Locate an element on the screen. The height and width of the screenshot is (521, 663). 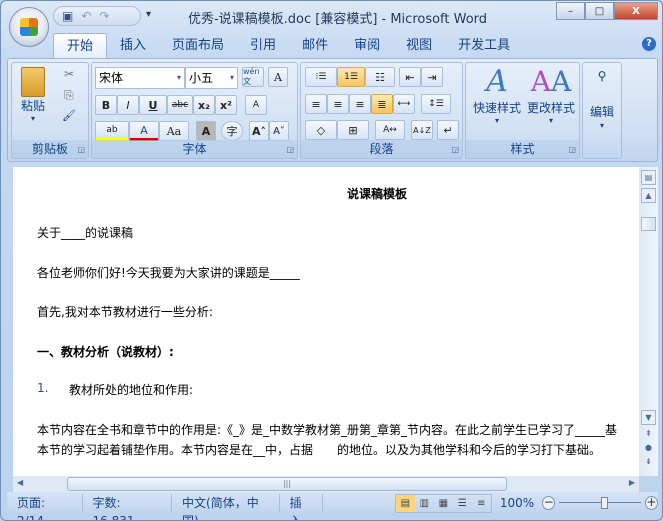
web-layout-icon: ▦ is located at coordinates (443, 503).